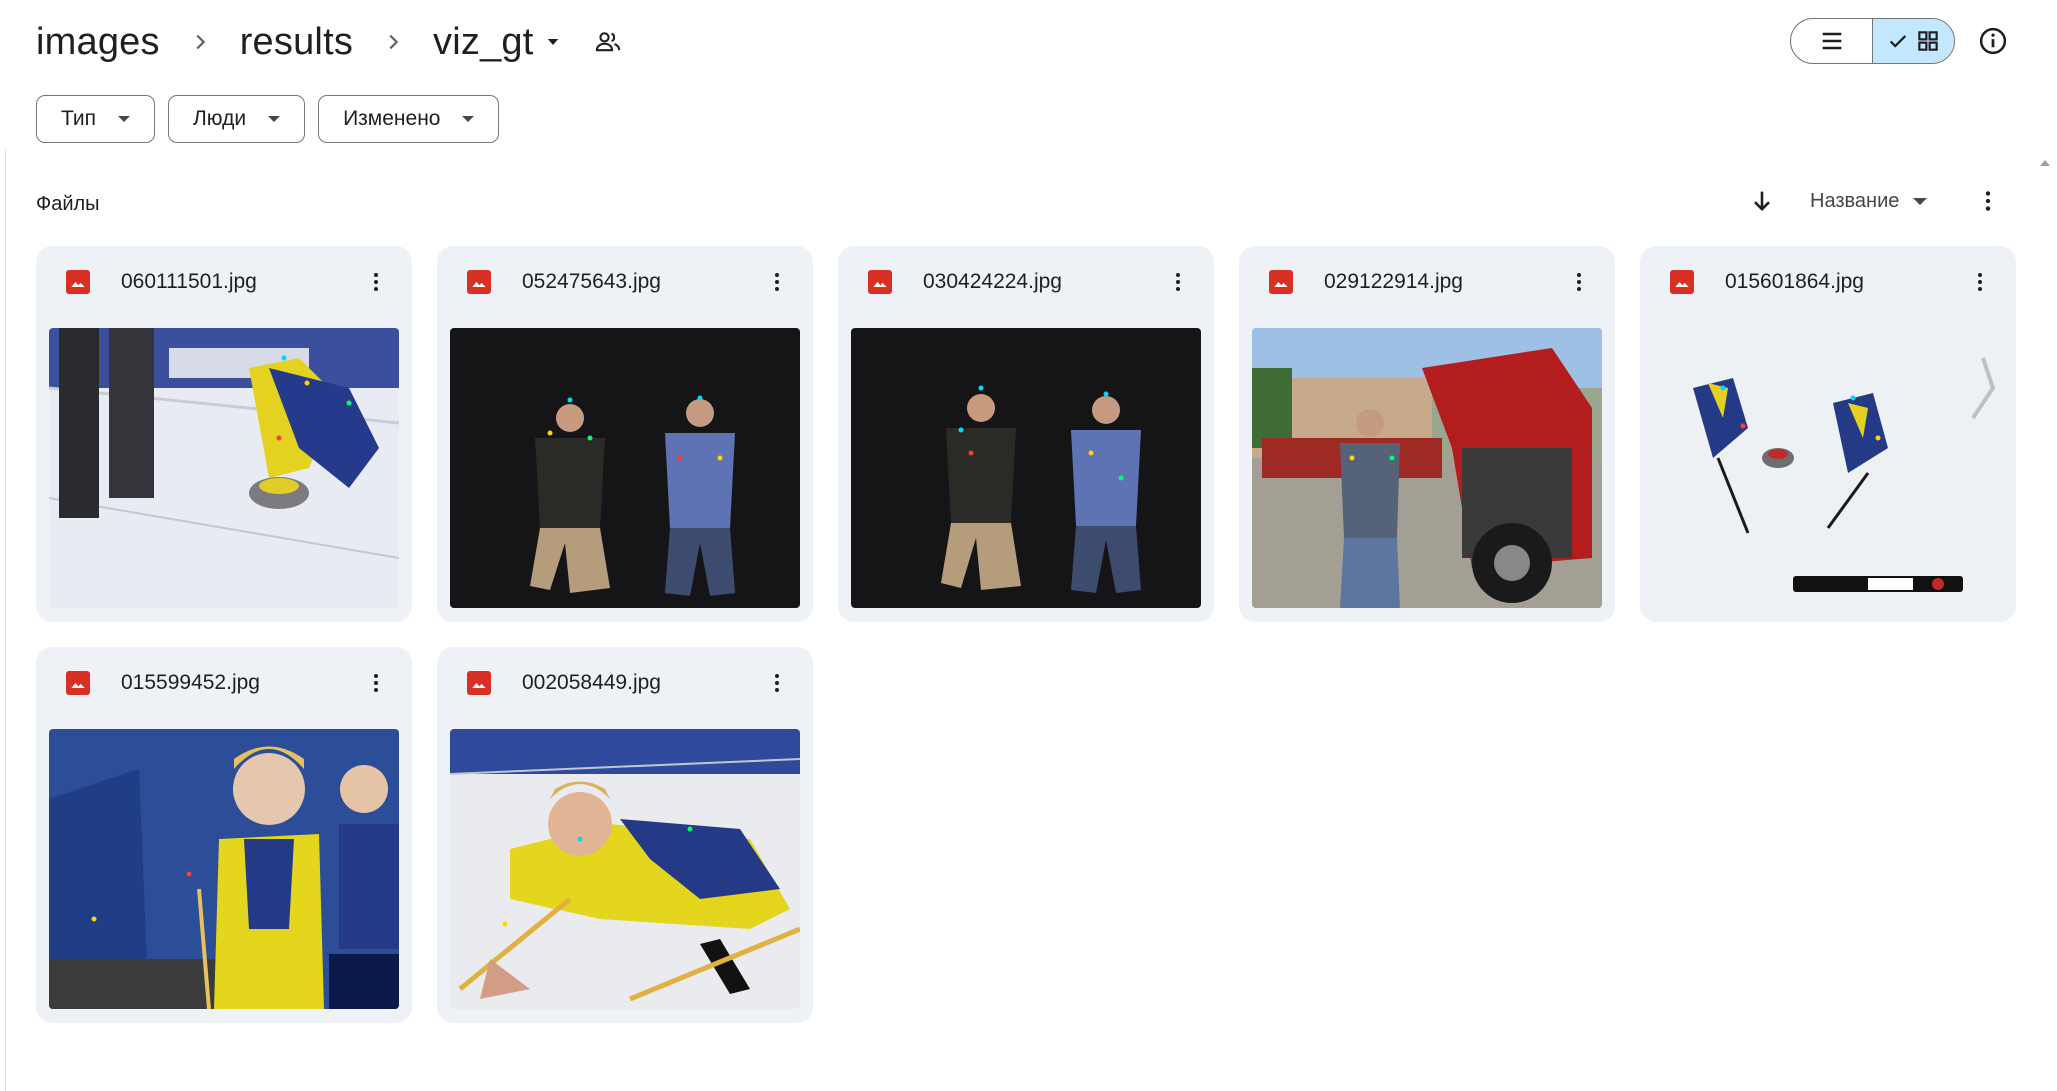  What do you see at coordinates (79, 118) in the screenshot?
I see `filter-type-label: Тип` at bounding box center [79, 118].